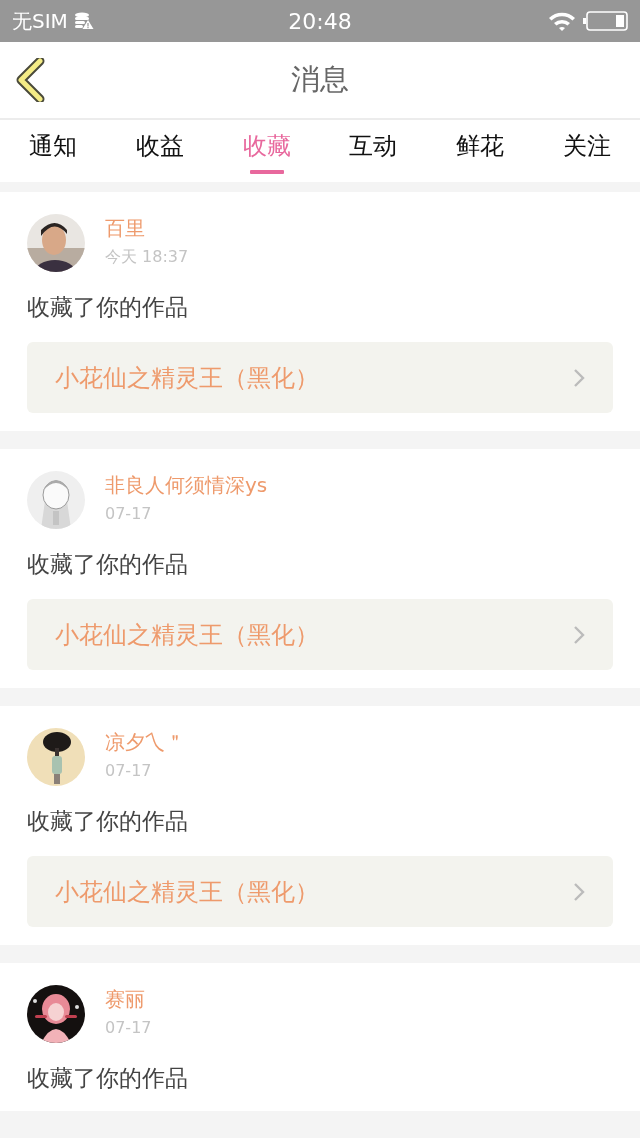  What do you see at coordinates (160, 151) in the screenshot?
I see `tab: 收益` at bounding box center [160, 151].